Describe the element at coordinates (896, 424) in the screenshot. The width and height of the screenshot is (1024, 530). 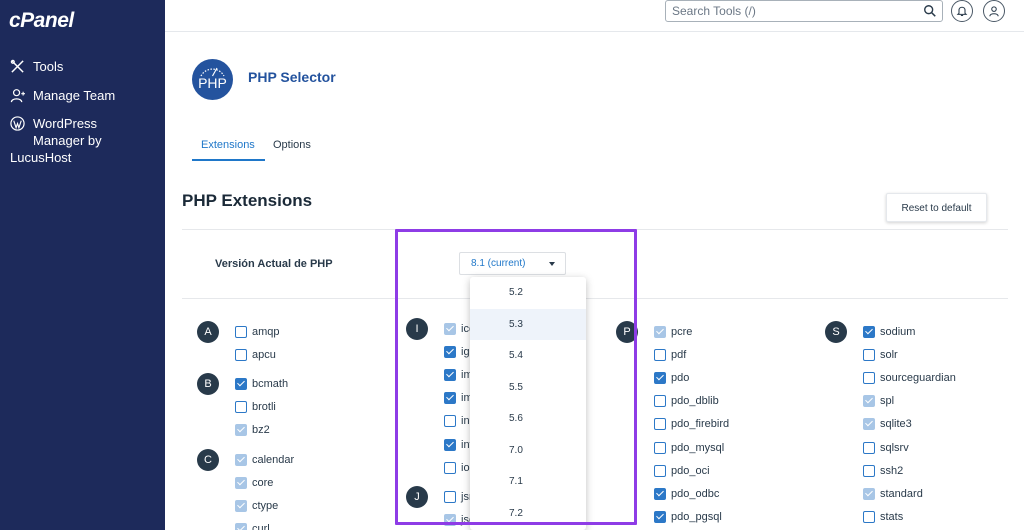
I see `extension-label: sqlite3` at that location.